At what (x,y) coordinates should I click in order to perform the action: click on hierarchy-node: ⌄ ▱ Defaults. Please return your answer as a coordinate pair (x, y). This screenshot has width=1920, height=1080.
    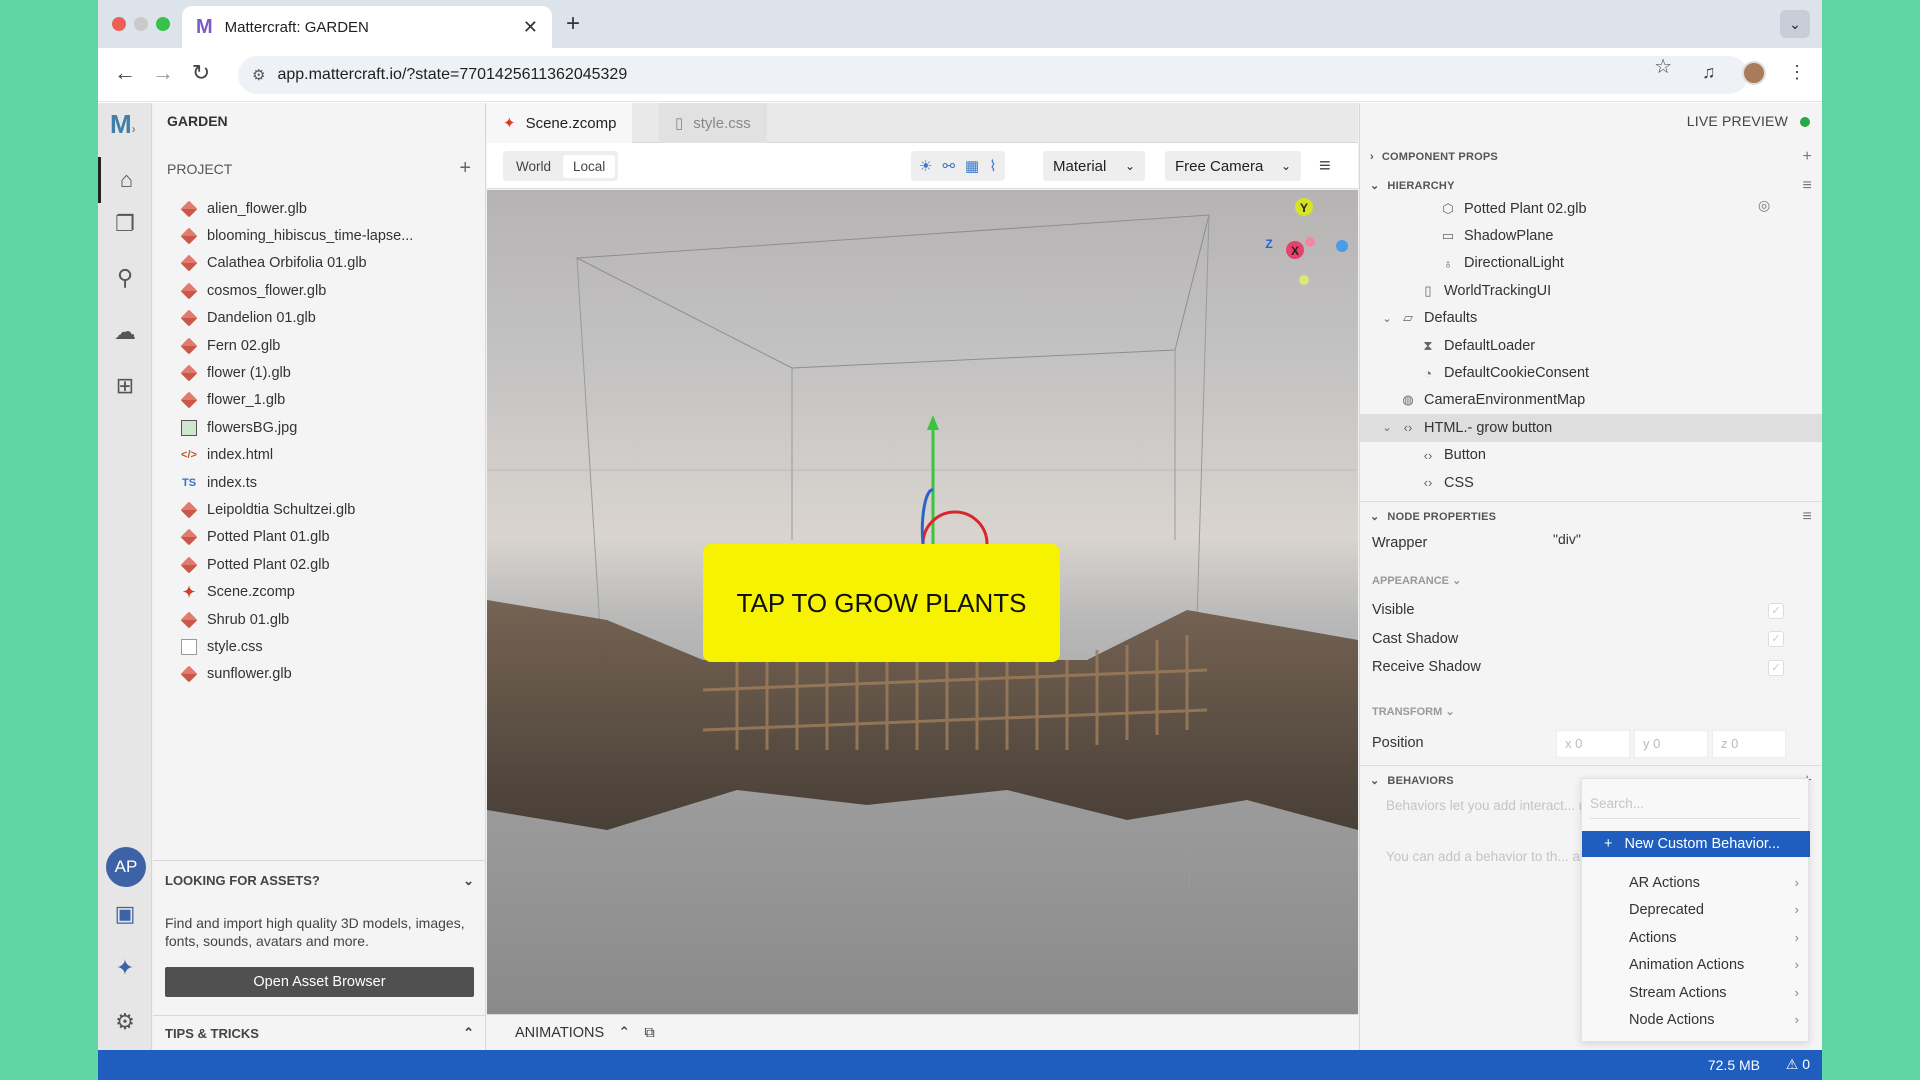
    Looking at the image, I should click on (1591, 318).